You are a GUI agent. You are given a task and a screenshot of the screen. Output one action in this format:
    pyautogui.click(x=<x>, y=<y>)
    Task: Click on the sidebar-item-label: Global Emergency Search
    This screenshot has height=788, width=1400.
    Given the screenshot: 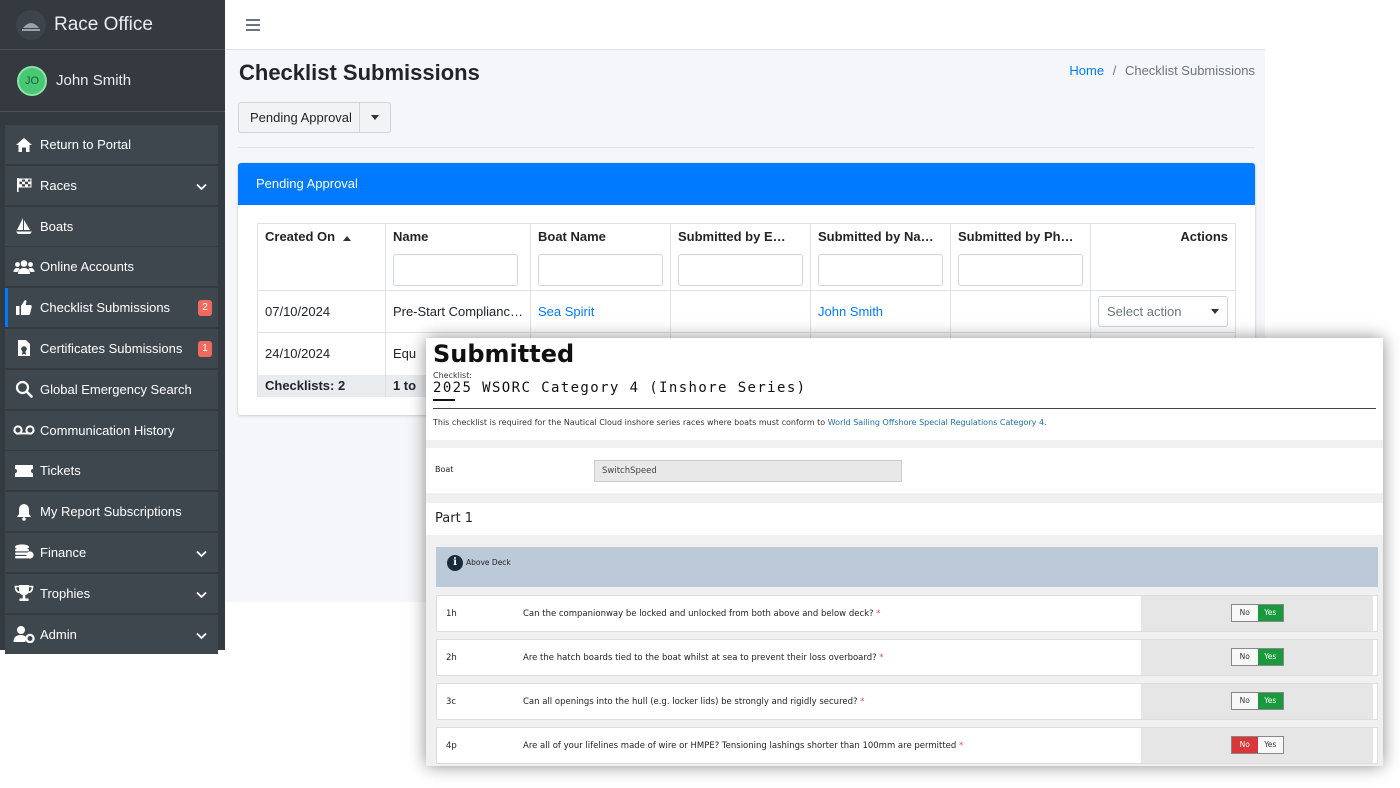 What is the action you would take?
    pyautogui.click(x=116, y=389)
    